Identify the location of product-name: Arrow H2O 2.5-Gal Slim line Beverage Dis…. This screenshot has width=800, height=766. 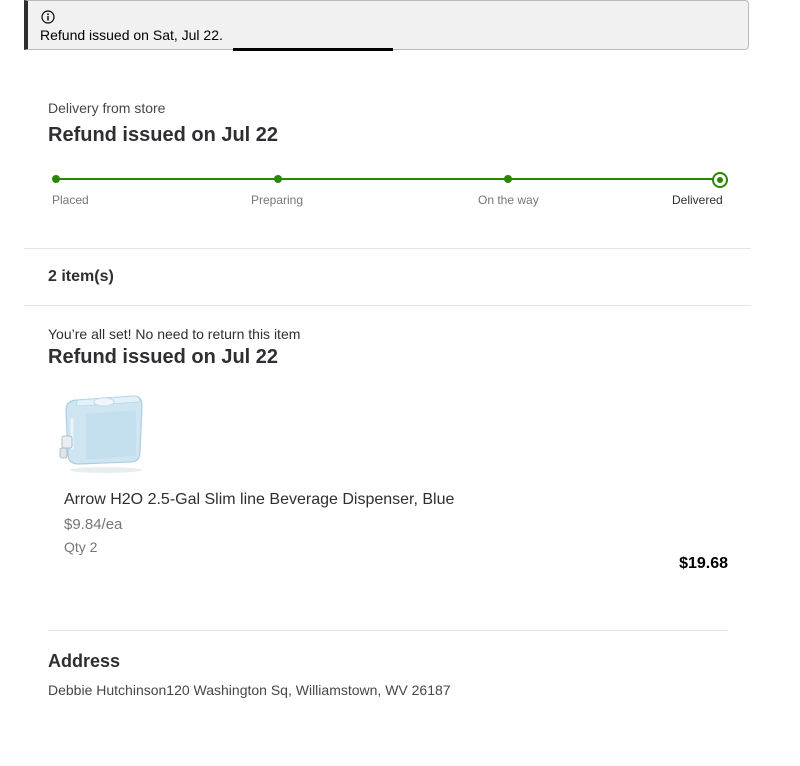
(259, 500).